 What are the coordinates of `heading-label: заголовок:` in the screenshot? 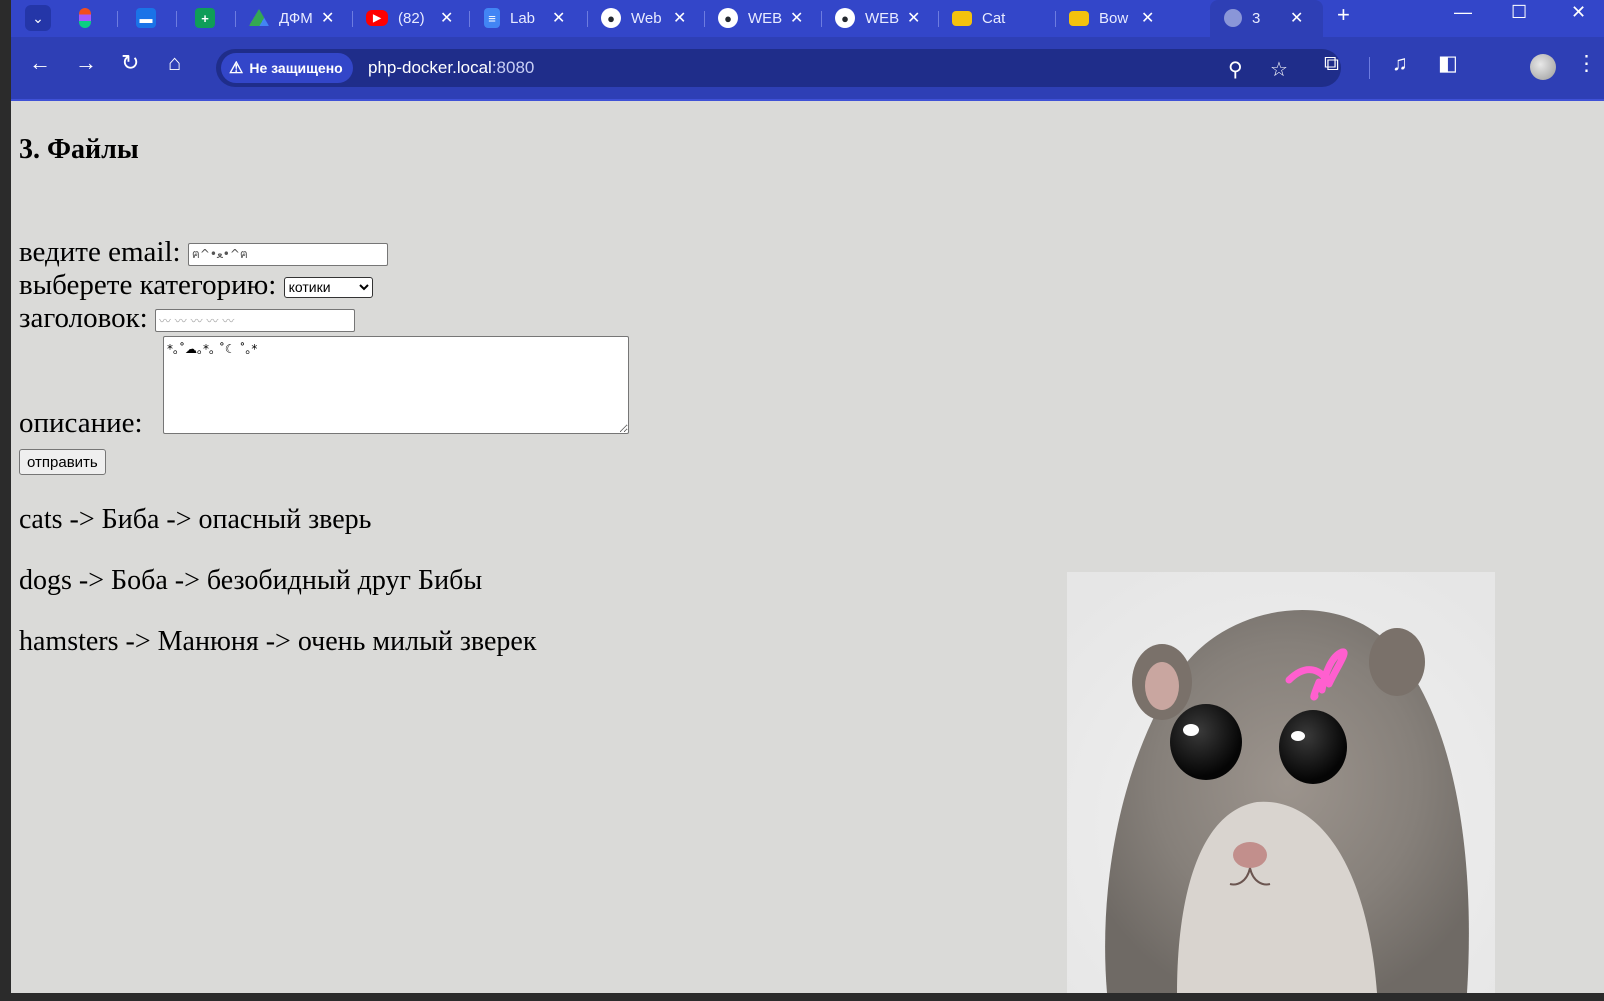 It's located at (83, 318).